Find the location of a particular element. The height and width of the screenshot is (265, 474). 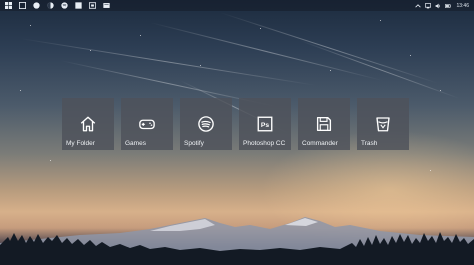

chevron-up-icon is located at coordinates (418, 5).